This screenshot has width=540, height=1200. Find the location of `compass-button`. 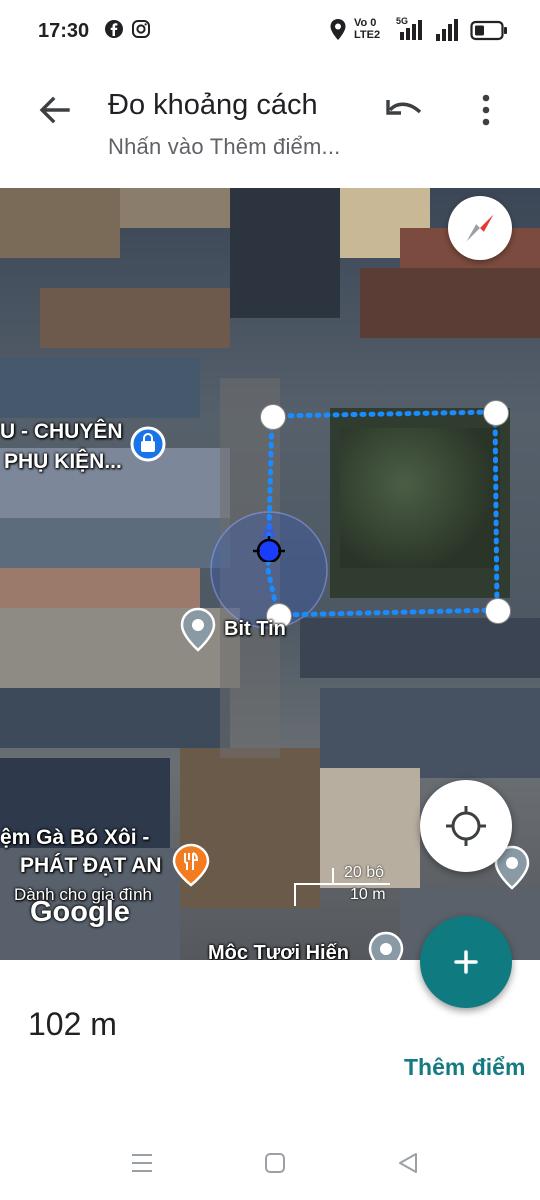

compass-button is located at coordinates (480, 228).